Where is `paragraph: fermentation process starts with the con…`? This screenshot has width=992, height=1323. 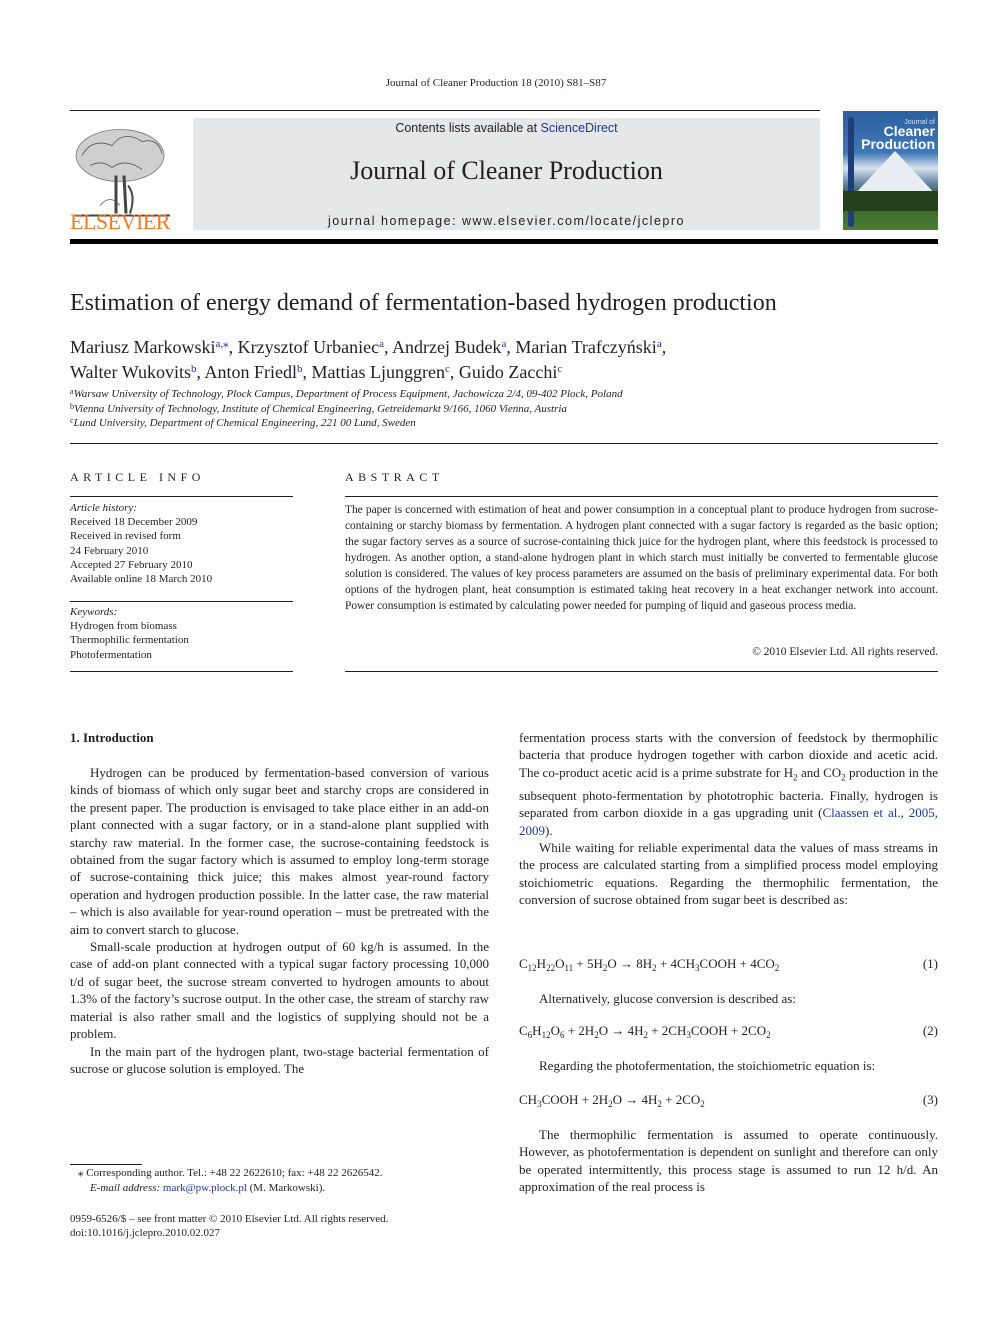 paragraph: fermentation process starts with the con… is located at coordinates (728, 784).